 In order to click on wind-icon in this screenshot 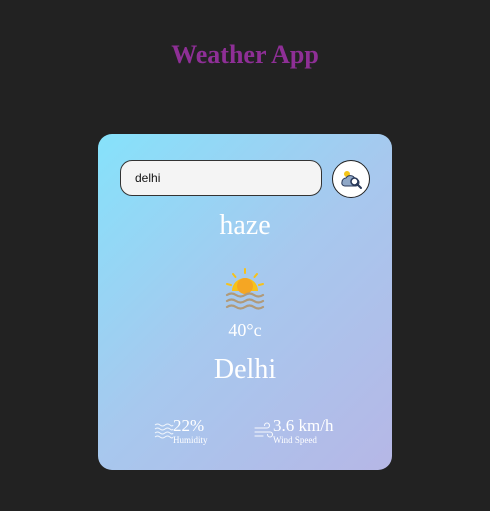, I will do `click(264, 430)`.